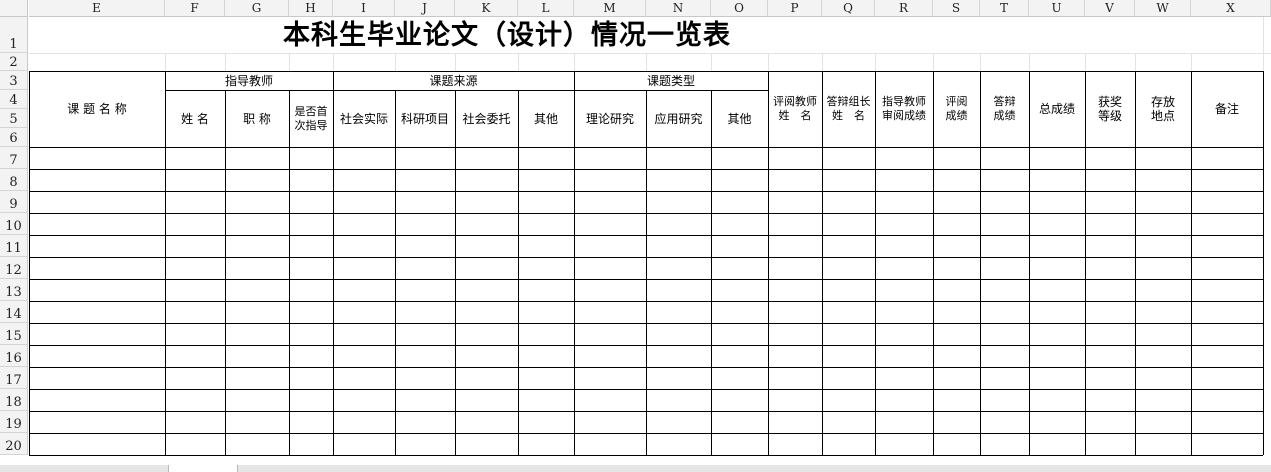 This screenshot has height=472, width=1271. I want to click on header-advisor-name: 姓 名, so click(195, 118).